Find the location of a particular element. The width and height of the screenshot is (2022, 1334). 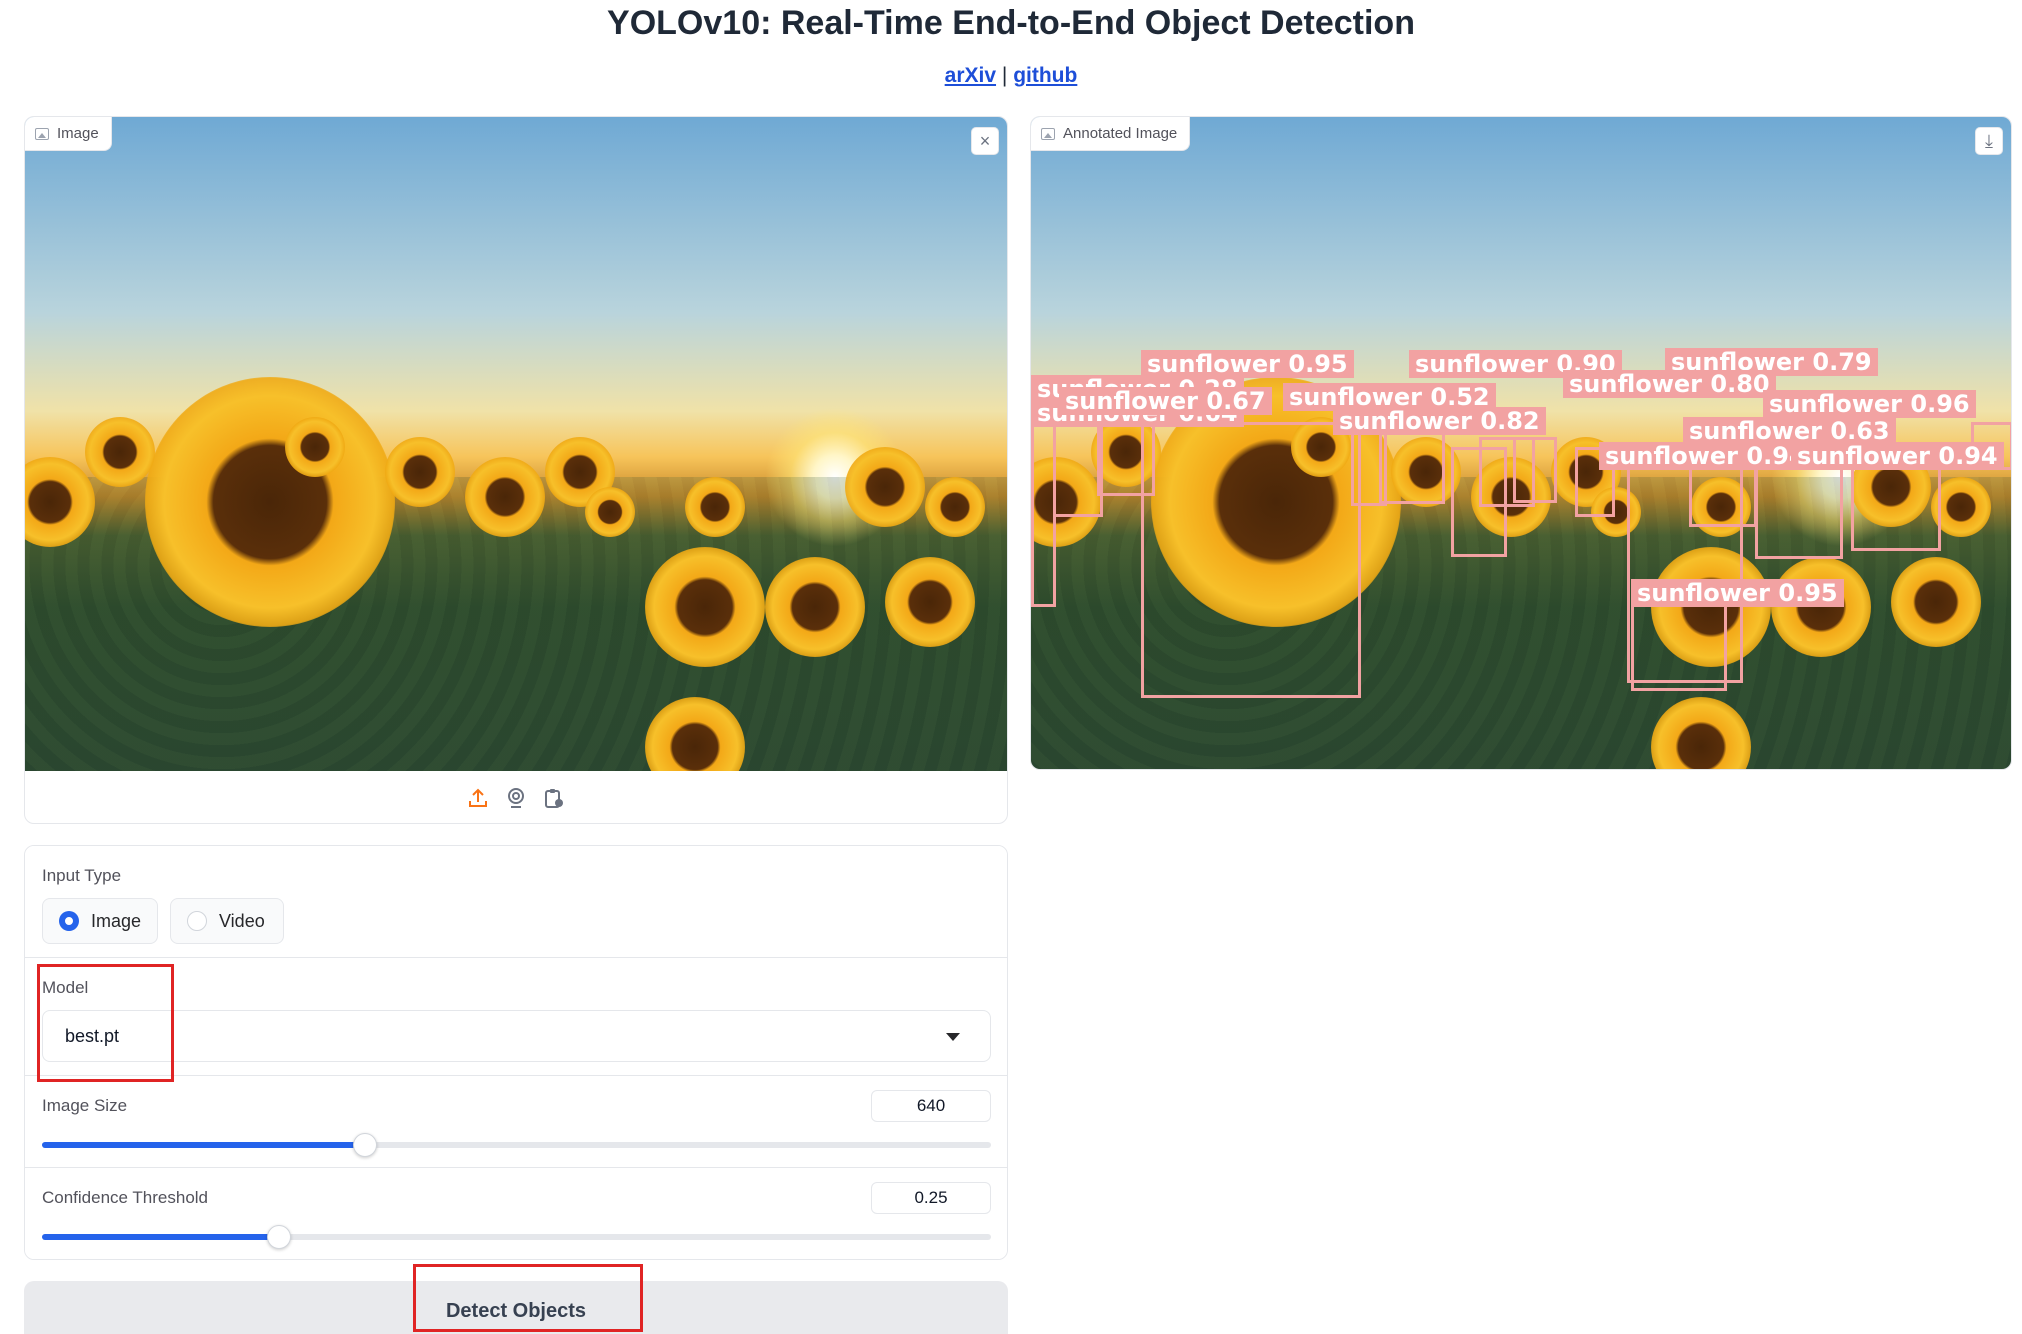

detection-label: sunflower 0.80 is located at coordinates (1669, 384).